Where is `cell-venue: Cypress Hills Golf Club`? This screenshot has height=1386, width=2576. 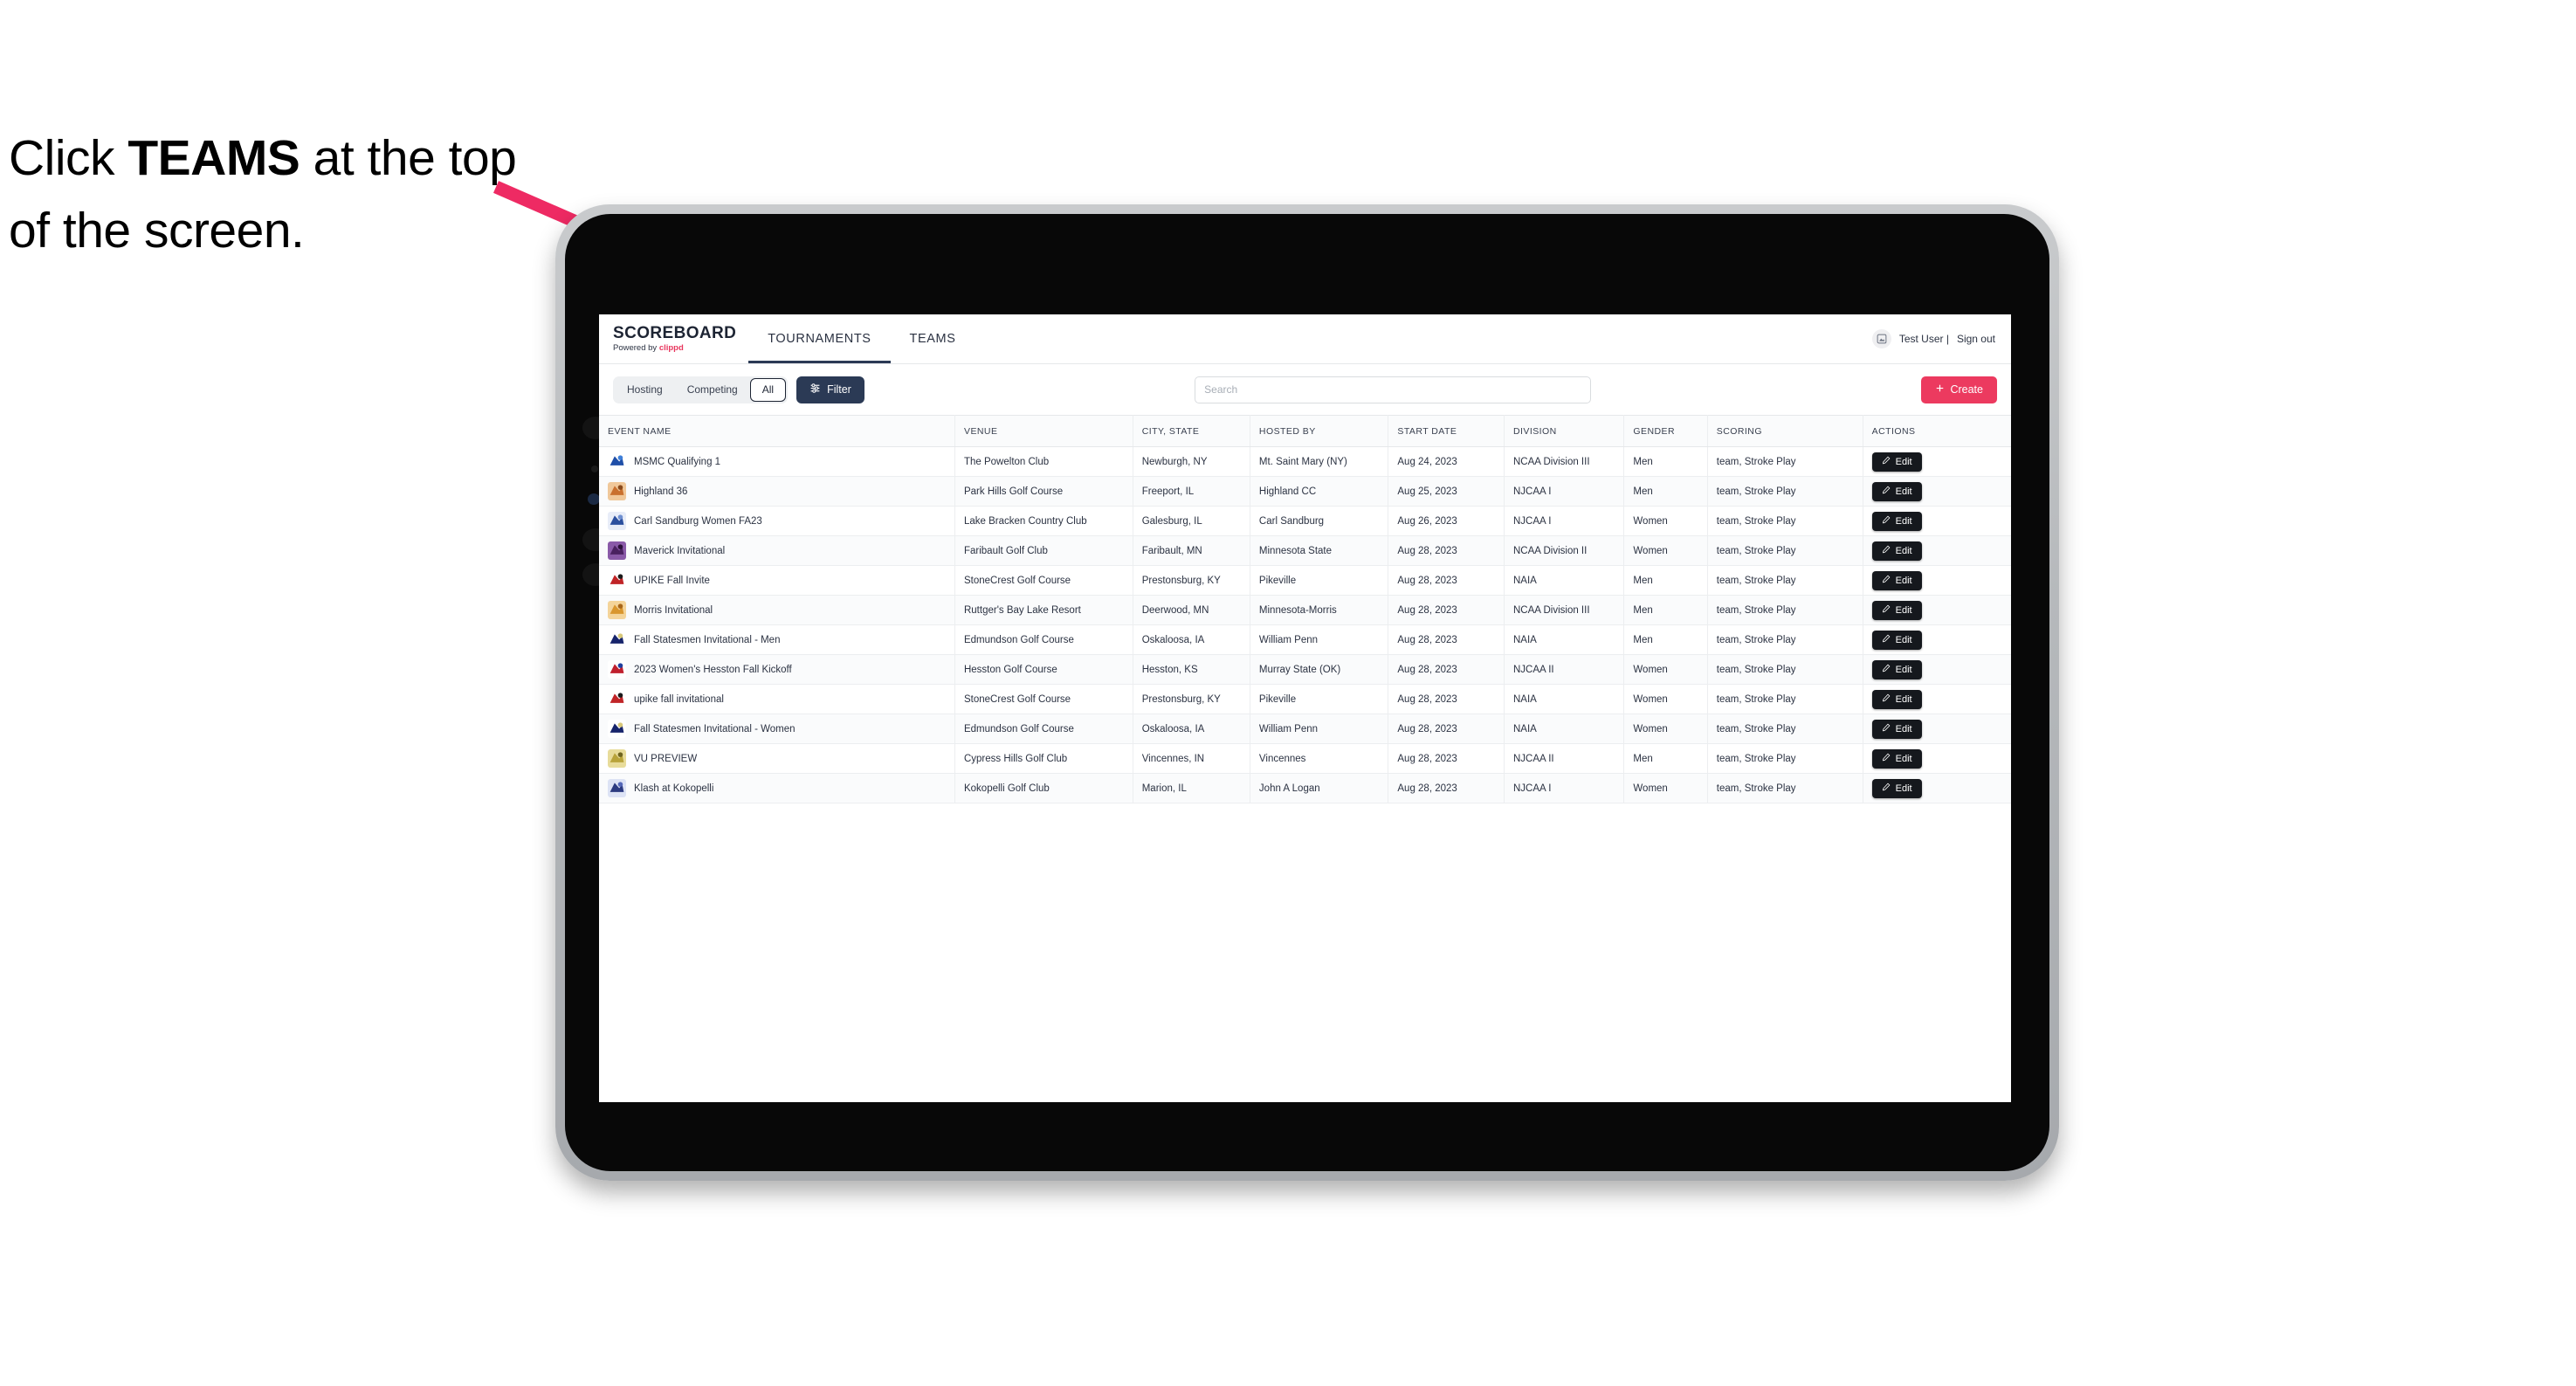
cell-venue: Cypress Hills Golf Club is located at coordinates (1043, 758).